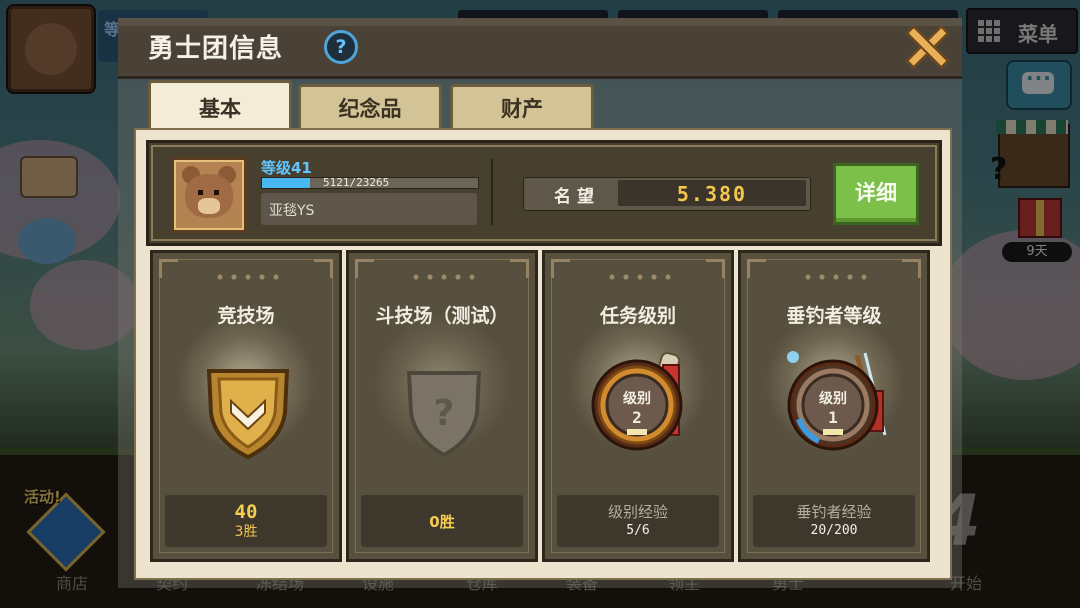 The height and width of the screenshot is (608, 1080). I want to click on colosseum-card: 斗技场（测试） ? 0胜, so click(442, 406).